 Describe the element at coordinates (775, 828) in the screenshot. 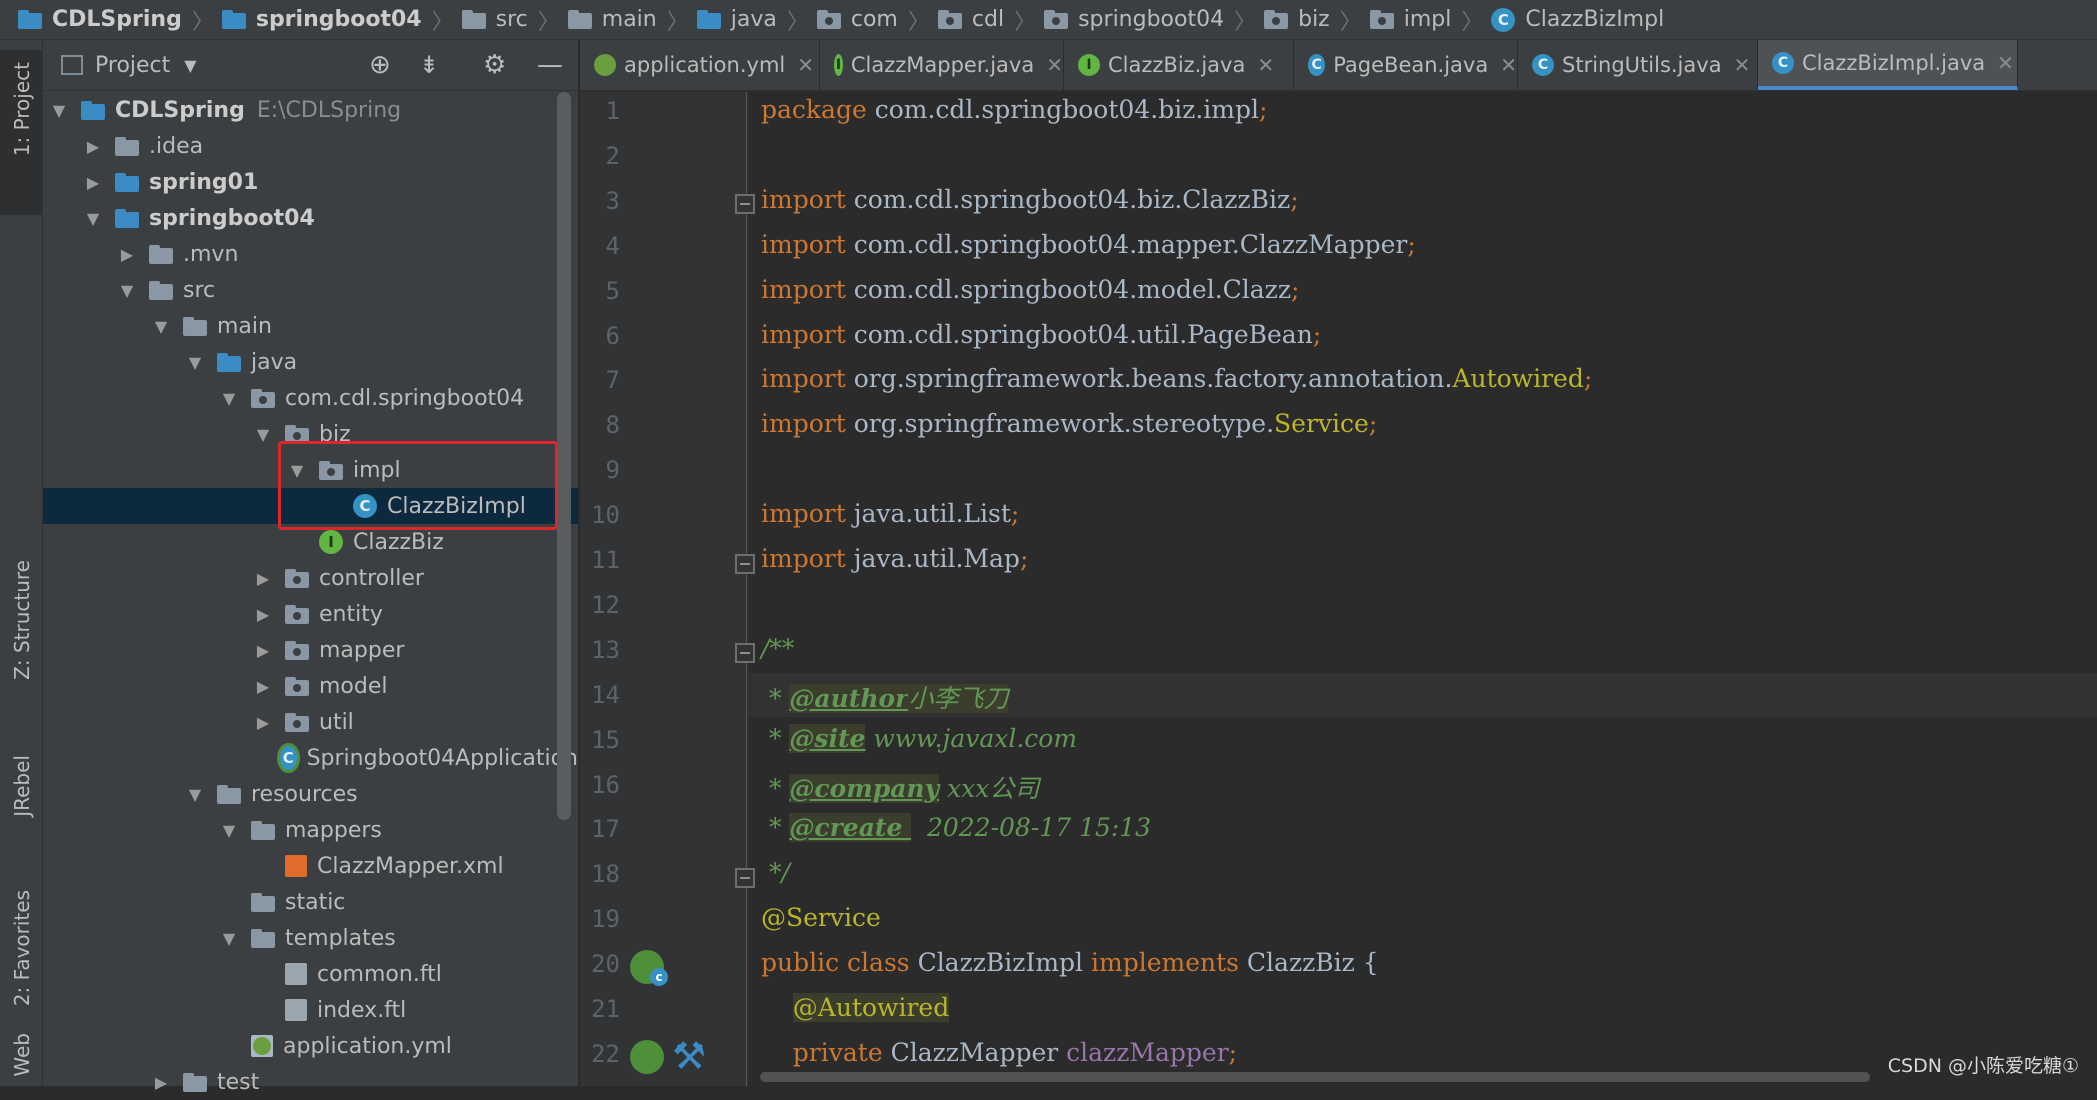

I see `code-token: *` at that location.